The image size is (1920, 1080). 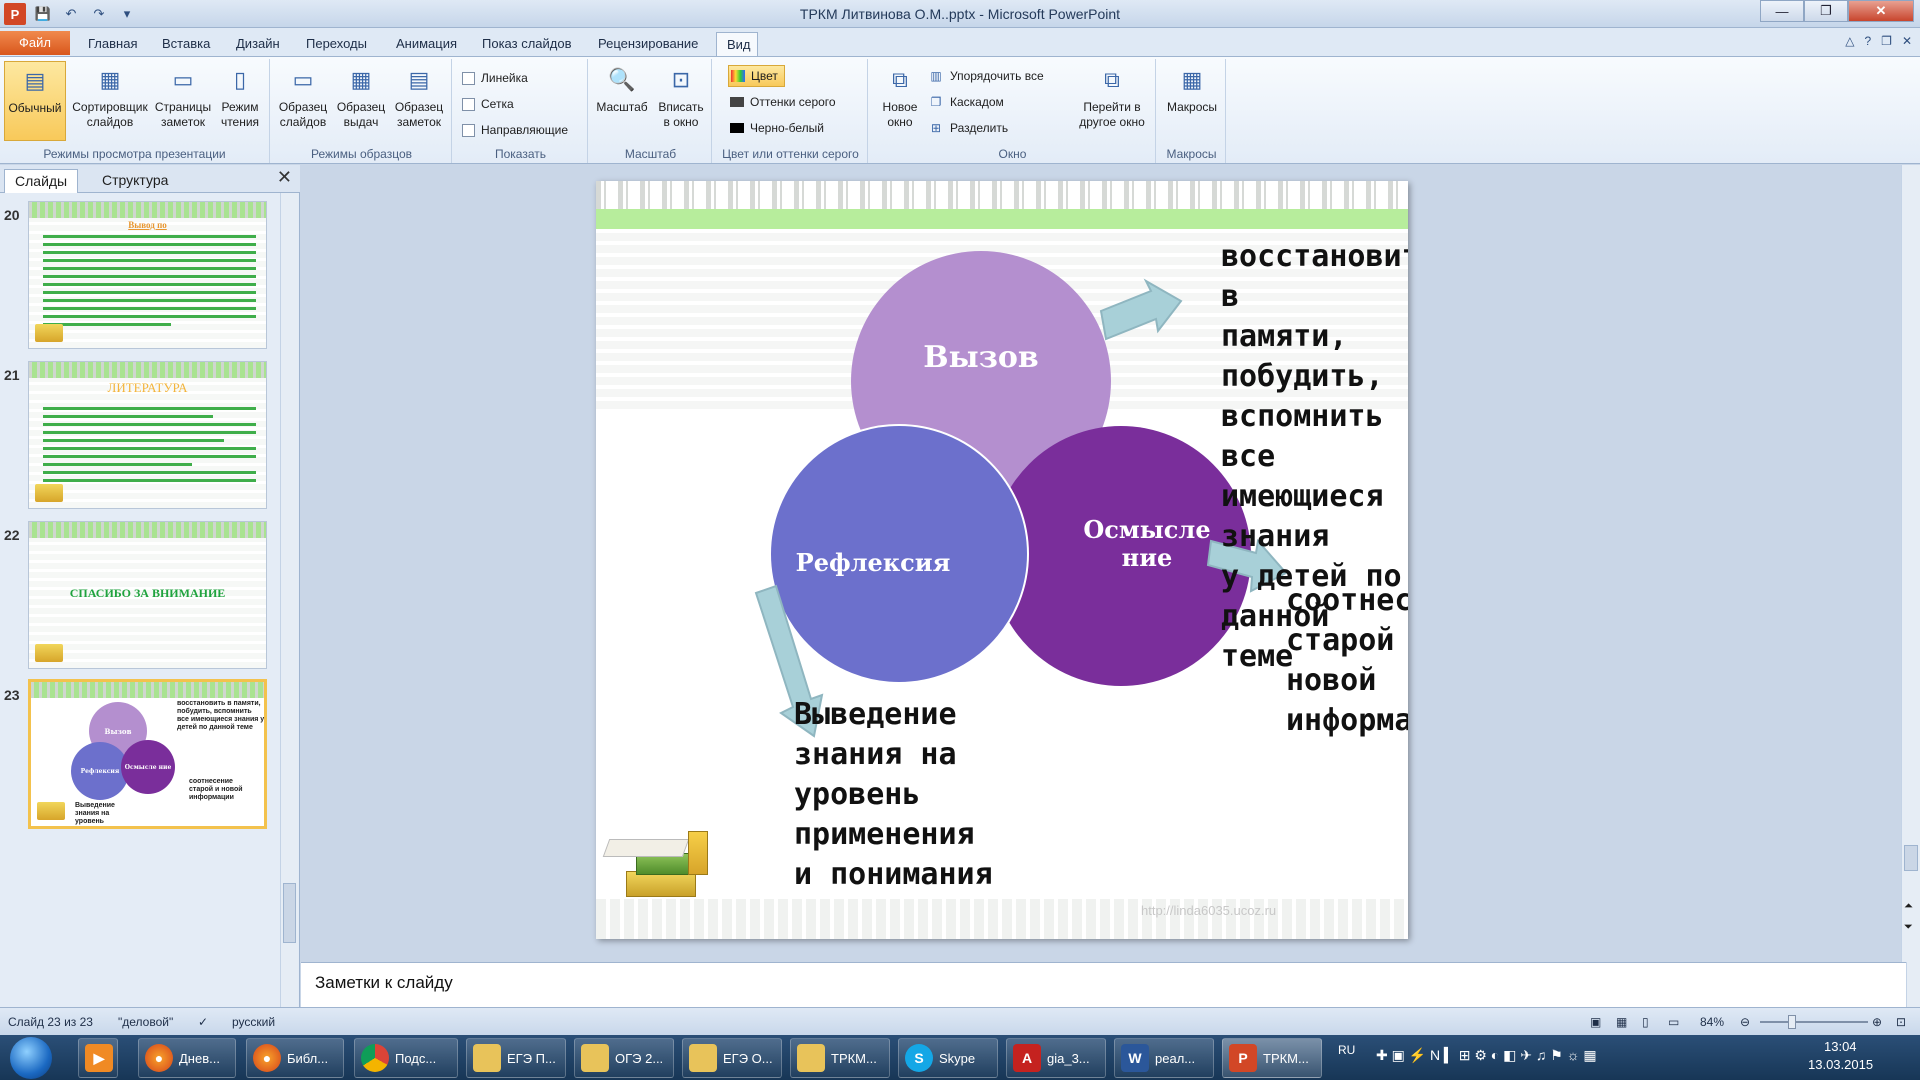 I want to click on guides-checkbox: Направляющие, so click(x=515, y=130).